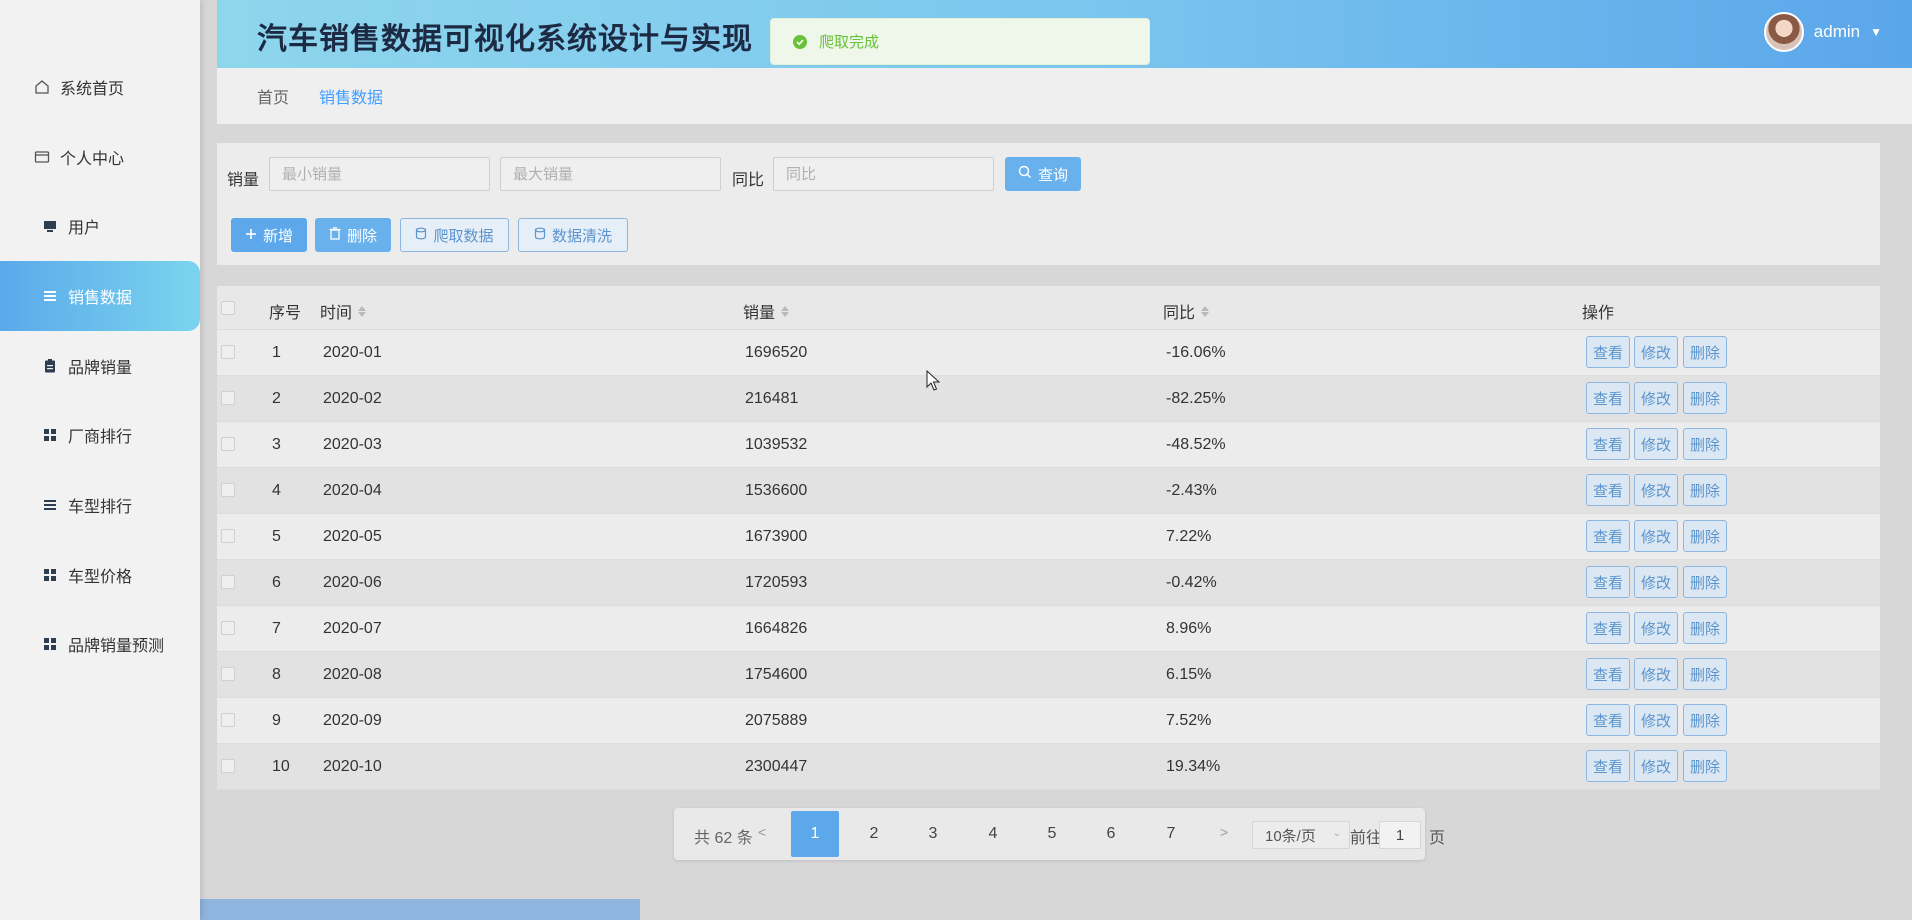 Image resolution: width=1912 pixels, height=920 pixels. What do you see at coordinates (100, 435) in the screenshot?
I see `sidebar-item-maker-rank: 厂商排行` at bounding box center [100, 435].